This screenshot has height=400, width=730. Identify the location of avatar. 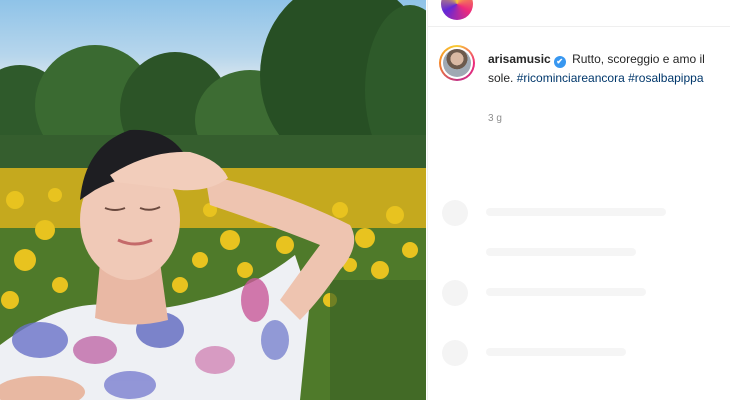
(457, 63).